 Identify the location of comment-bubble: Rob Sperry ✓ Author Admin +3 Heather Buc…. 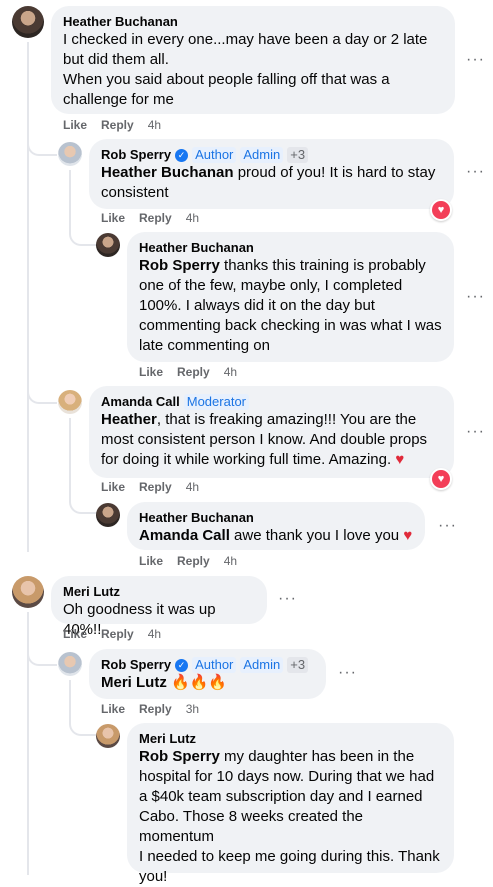
(271, 174).